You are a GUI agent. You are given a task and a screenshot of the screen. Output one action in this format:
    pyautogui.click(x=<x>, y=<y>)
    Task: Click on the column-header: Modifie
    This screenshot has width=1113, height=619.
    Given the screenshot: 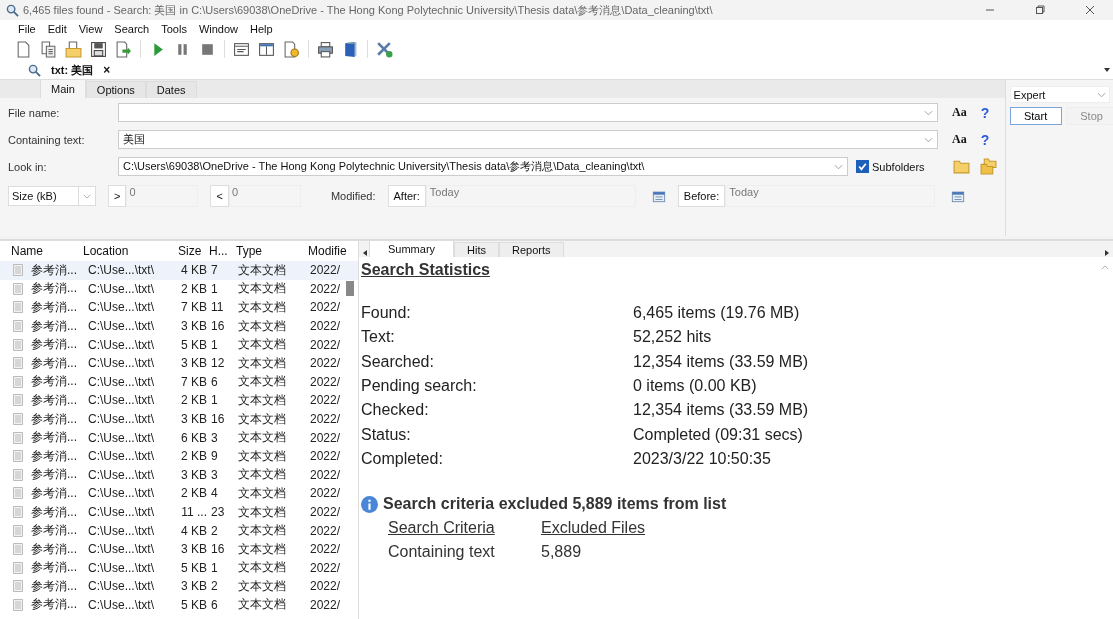 What is the action you would take?
    pyautogui.click(x=331, y=251)
    